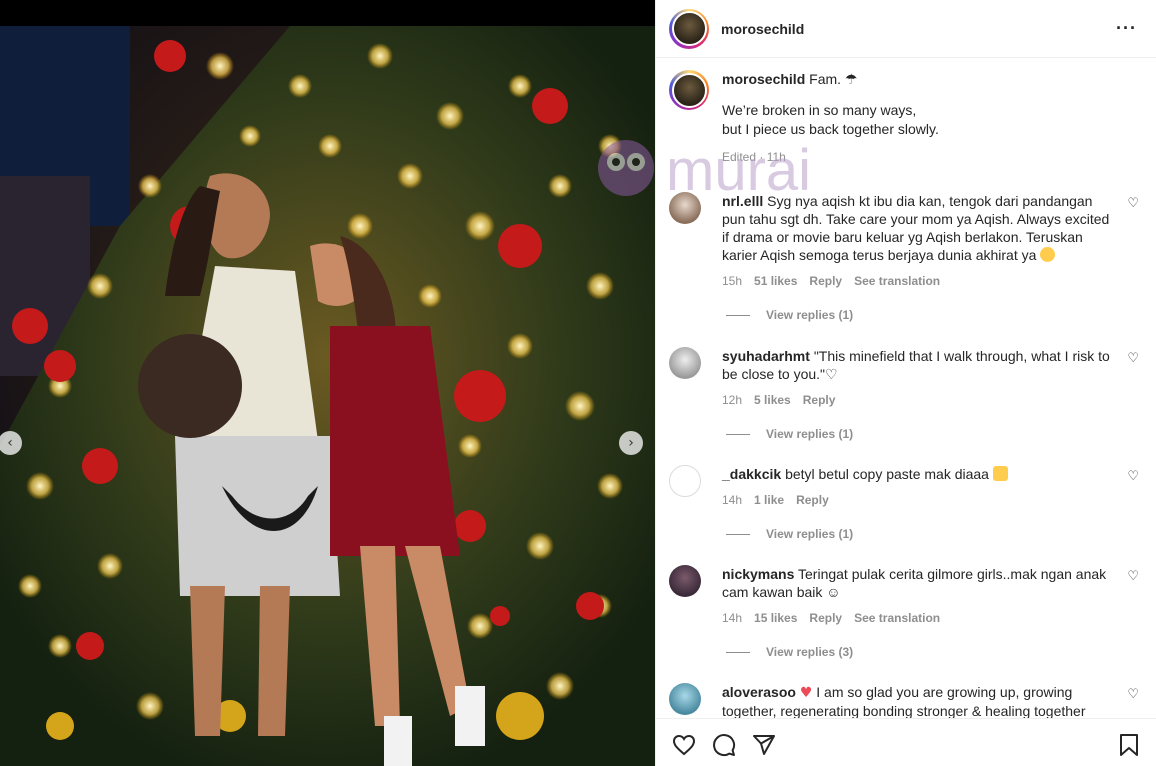 This screenshot has width=1156, height=766. What do you see at coordinates (775, 618) in the screenshot?
I see `comment-likes: 15 likes` at bounding box center [775, 618].